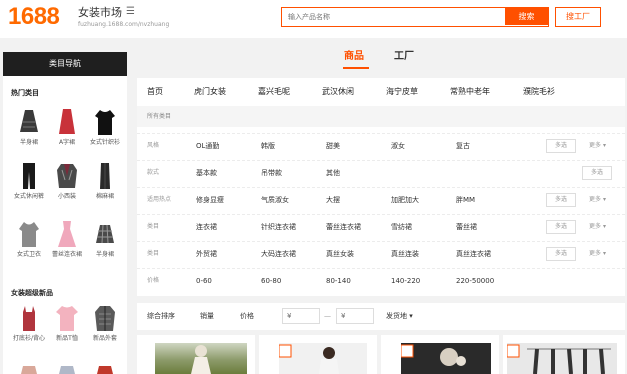 The image size is (627, 374). What do you see at coordinates (204, 281) in the screenshot?
I see `filter-option: 0-60` at bounding box center [204, 281].